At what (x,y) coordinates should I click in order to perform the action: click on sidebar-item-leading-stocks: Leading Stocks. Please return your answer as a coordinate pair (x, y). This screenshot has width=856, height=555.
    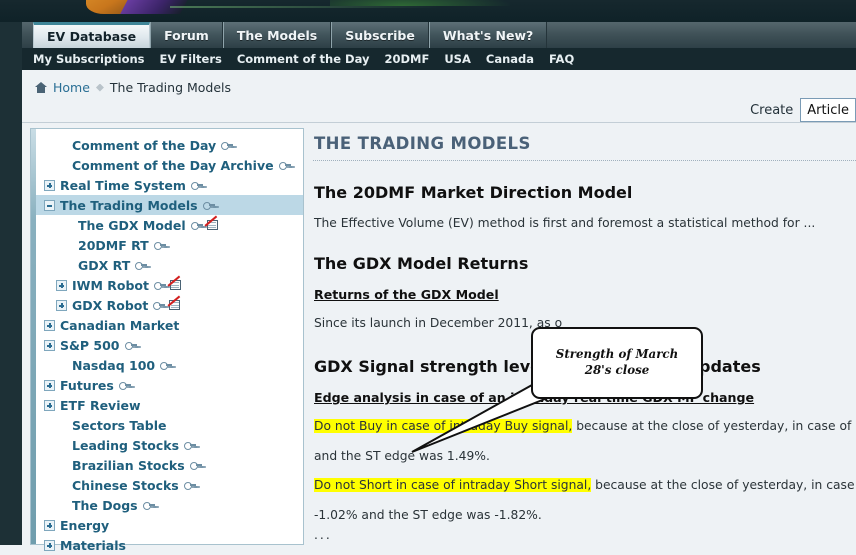
    Looking at the image, I should click on (169, 445).